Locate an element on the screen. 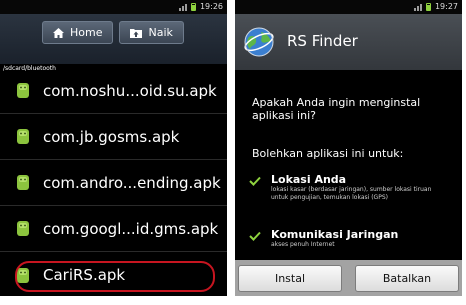  home-button-label: Home is located at coordinates (86, 32).